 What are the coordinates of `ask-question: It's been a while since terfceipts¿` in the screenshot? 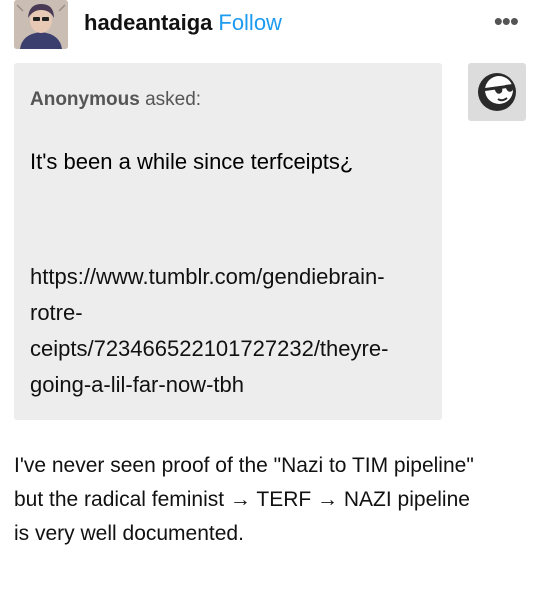 It's located at (192, 161).